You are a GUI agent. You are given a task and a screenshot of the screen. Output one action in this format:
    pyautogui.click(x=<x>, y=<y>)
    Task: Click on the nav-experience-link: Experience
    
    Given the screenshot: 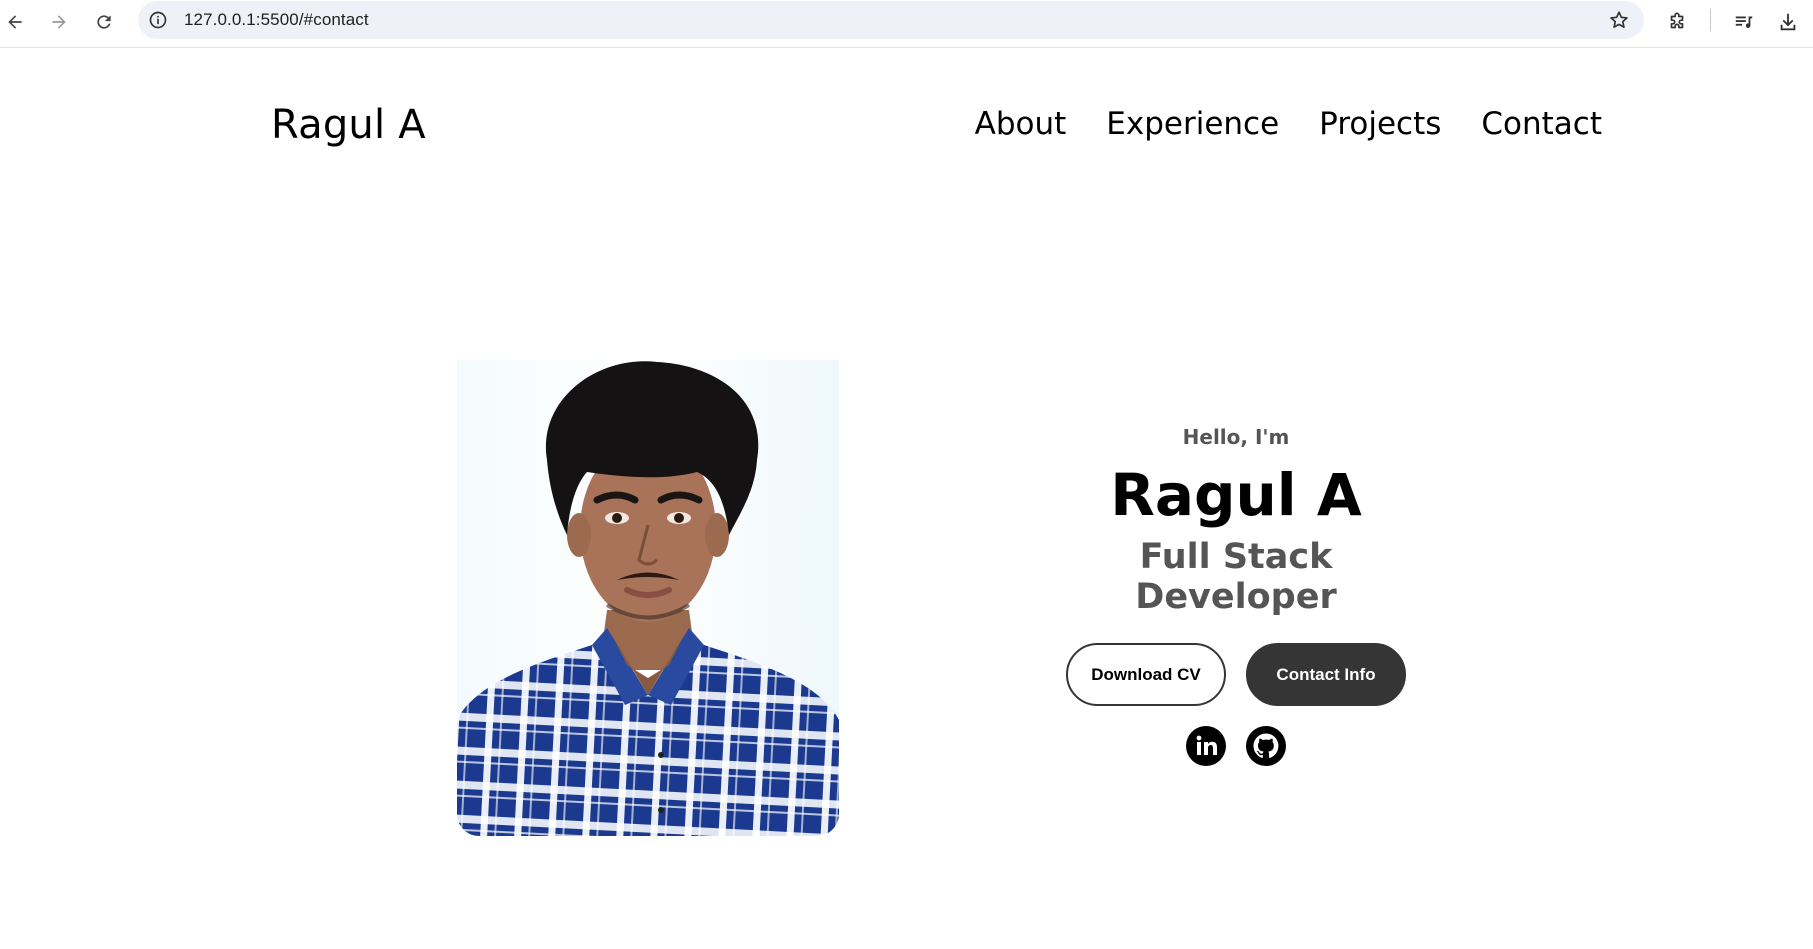 What is the action you would take?
    pyautogui.click(x=1192, y=124)
    